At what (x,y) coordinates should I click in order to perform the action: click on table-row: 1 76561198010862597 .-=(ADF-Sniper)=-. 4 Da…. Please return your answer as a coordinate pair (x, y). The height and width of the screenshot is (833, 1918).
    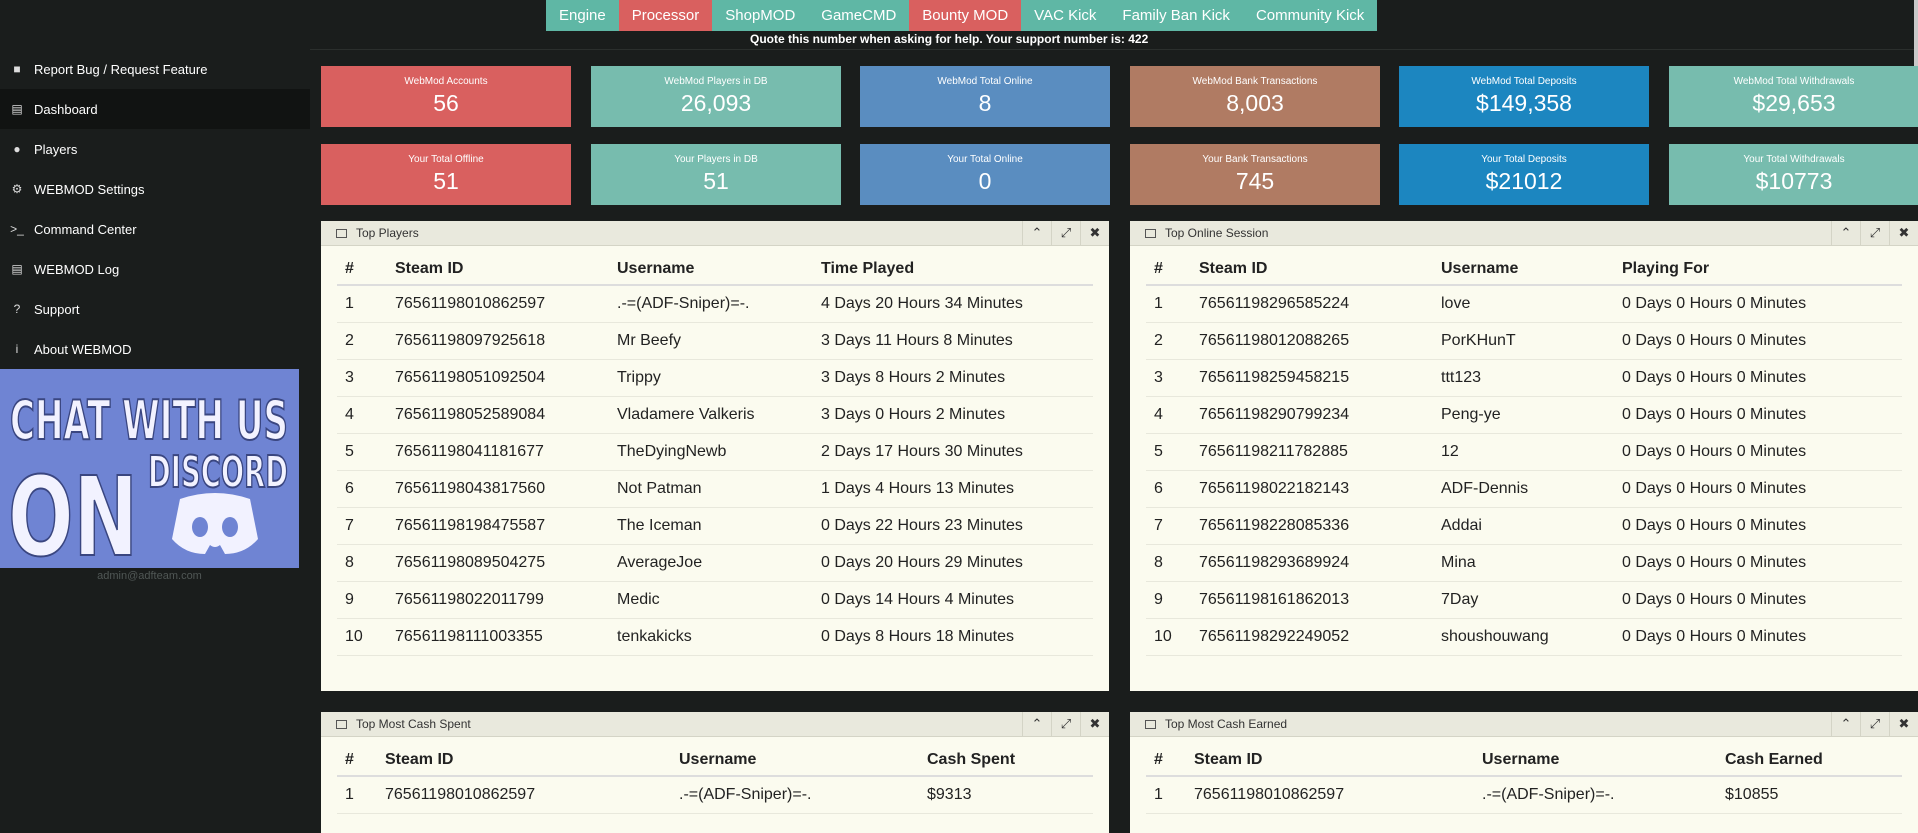
    Looking at the image, I should click on (715, 304).